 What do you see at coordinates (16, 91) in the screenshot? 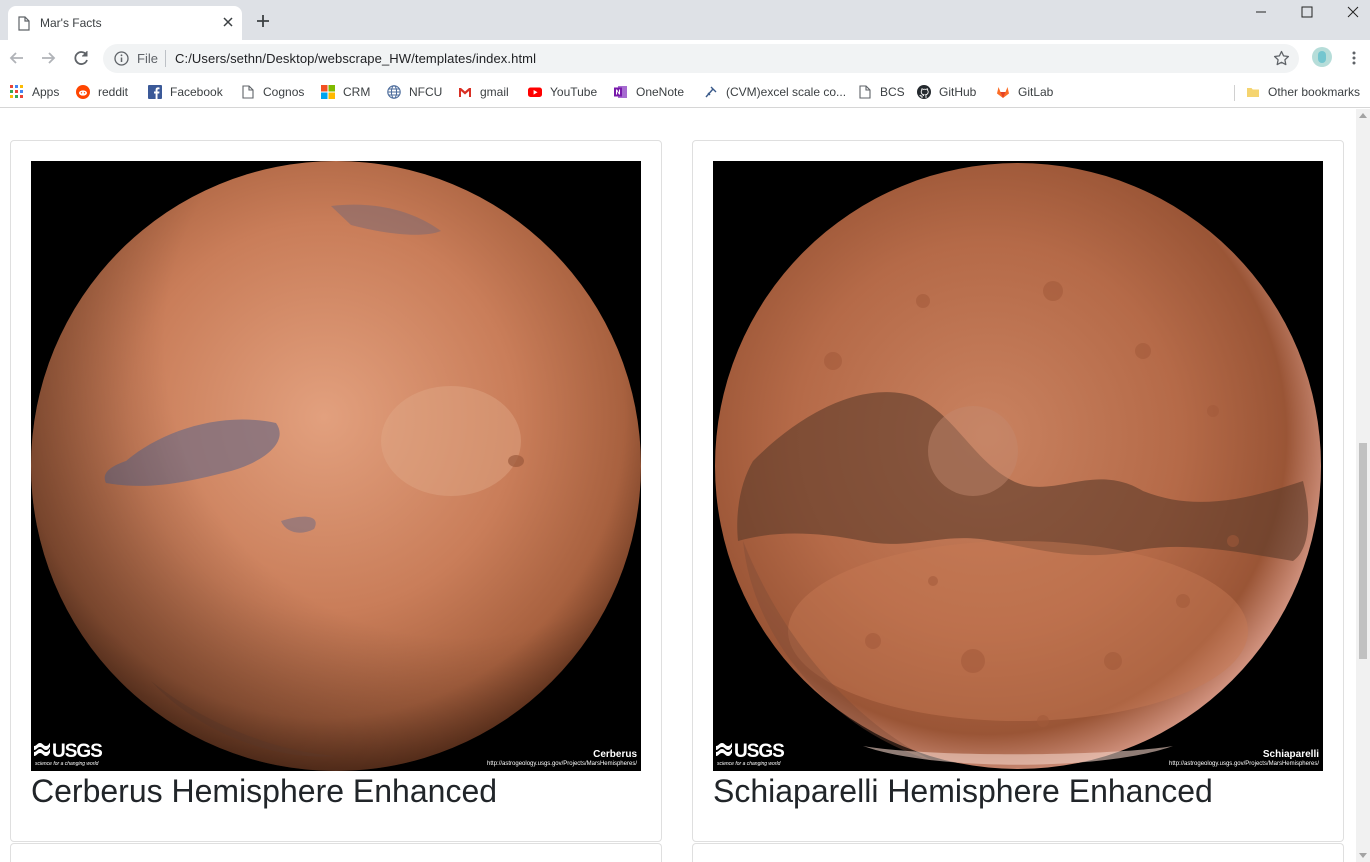
I see `apps-grid-icon` at bounding box center [16, 91].